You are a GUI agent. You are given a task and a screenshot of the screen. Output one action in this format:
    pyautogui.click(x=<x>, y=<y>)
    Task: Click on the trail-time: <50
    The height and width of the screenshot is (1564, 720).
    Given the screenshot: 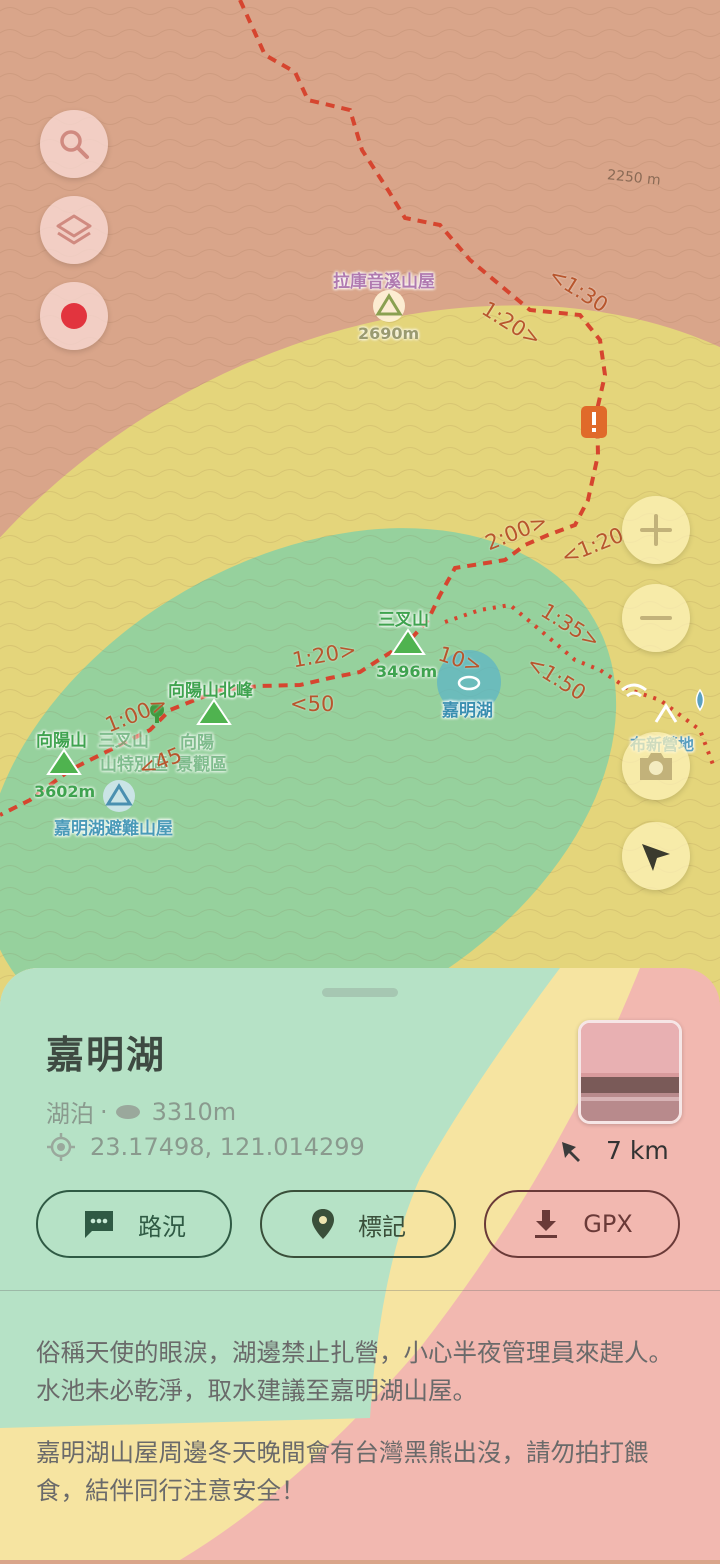 What is the action you would take?
    pyautogui.click(x=312, y=704)
    